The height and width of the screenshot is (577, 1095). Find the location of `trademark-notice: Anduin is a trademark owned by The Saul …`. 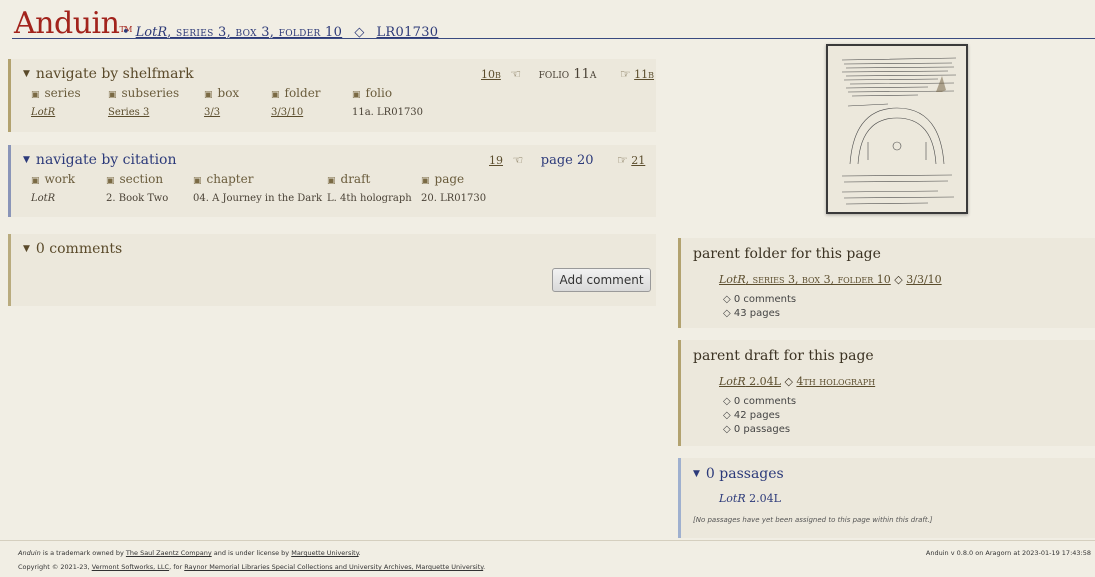

trademark-notice: Anduin is a trademark owned by The Saul … is located at coordinates (189, 553).